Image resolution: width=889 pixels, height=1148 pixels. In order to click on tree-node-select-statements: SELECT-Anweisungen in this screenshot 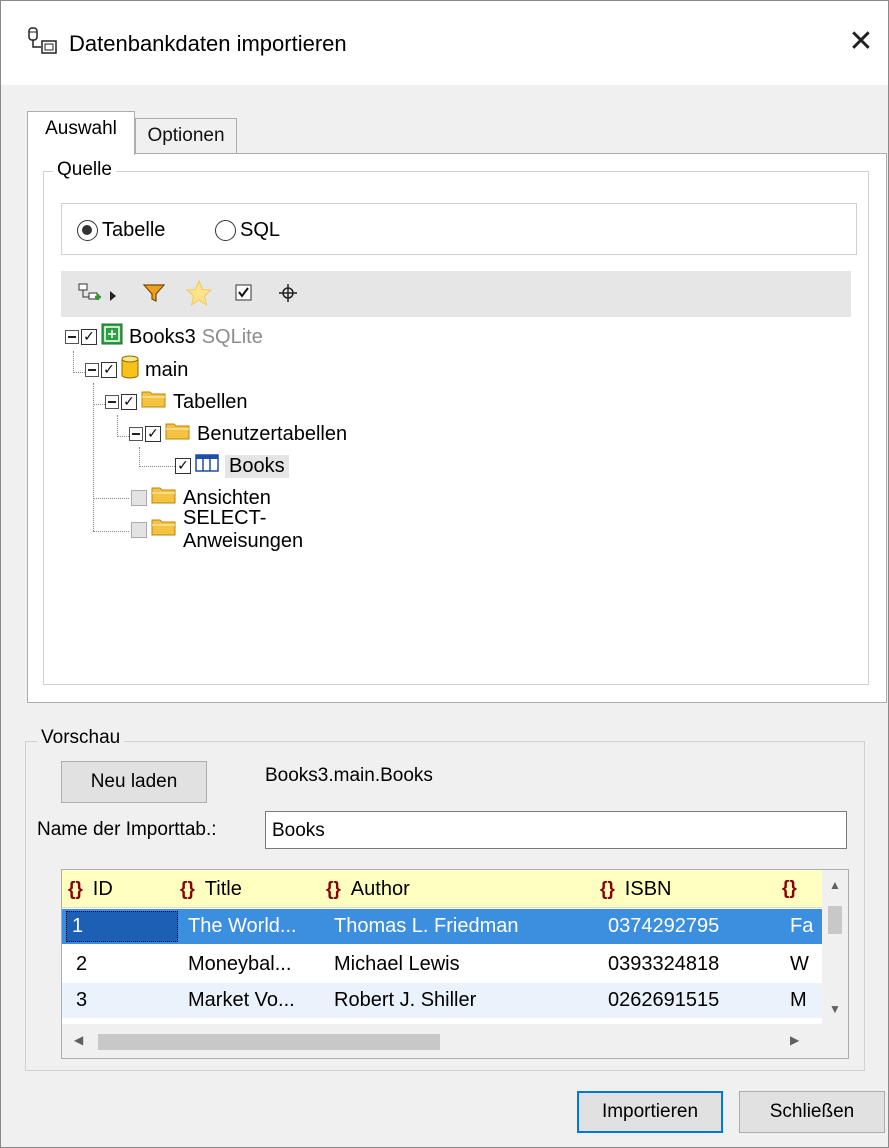, I will do `click(217, 529)`.